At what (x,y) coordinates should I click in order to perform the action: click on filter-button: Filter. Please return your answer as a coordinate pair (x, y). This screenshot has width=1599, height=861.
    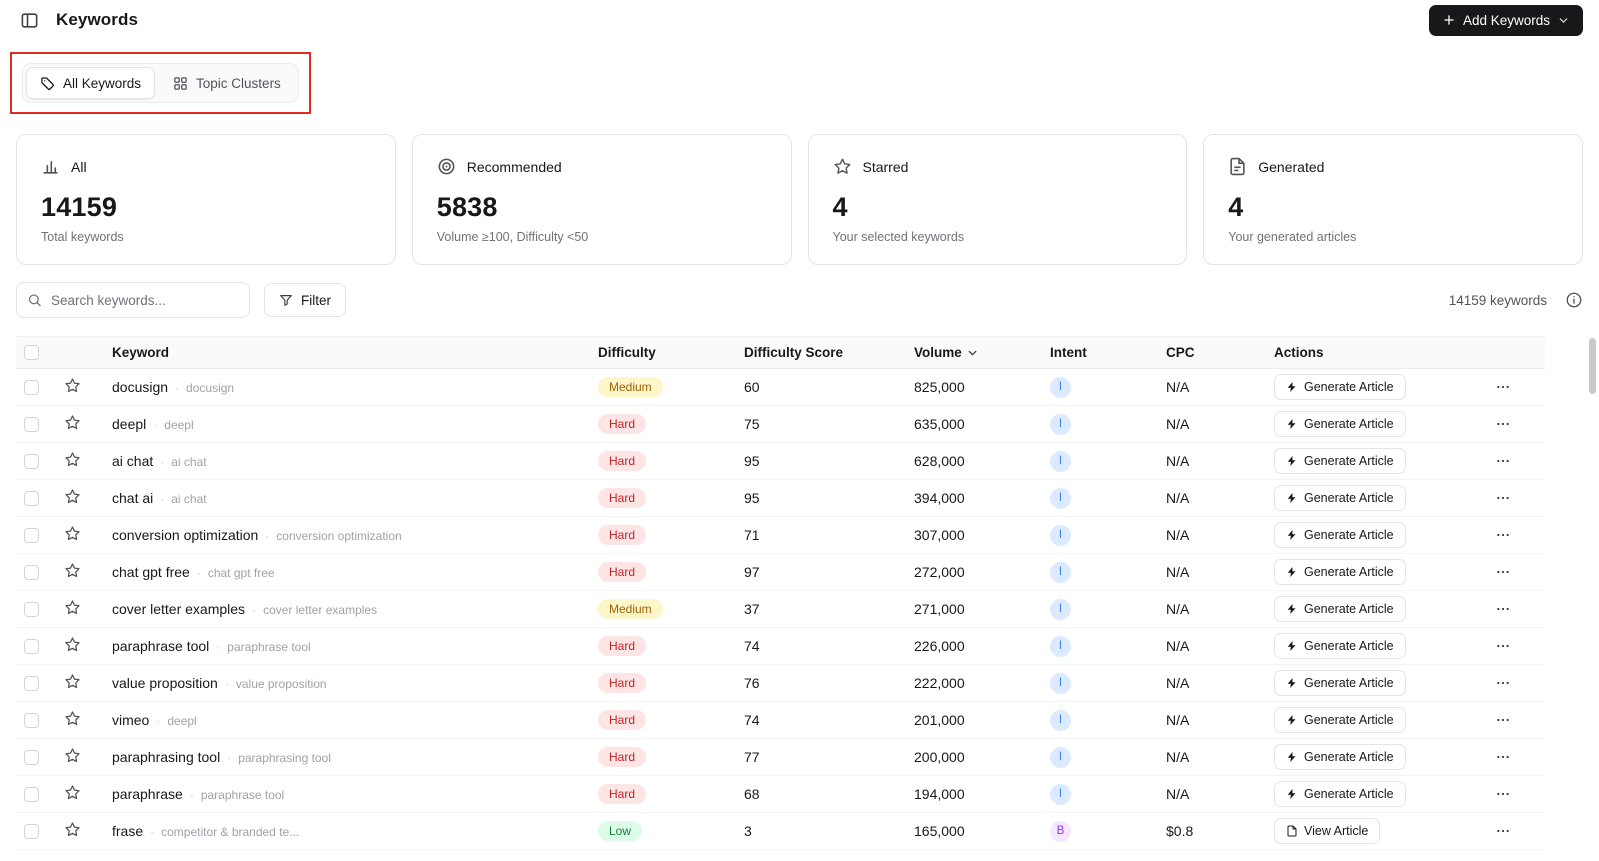
    Looking at the image, I should click on (305, 300).